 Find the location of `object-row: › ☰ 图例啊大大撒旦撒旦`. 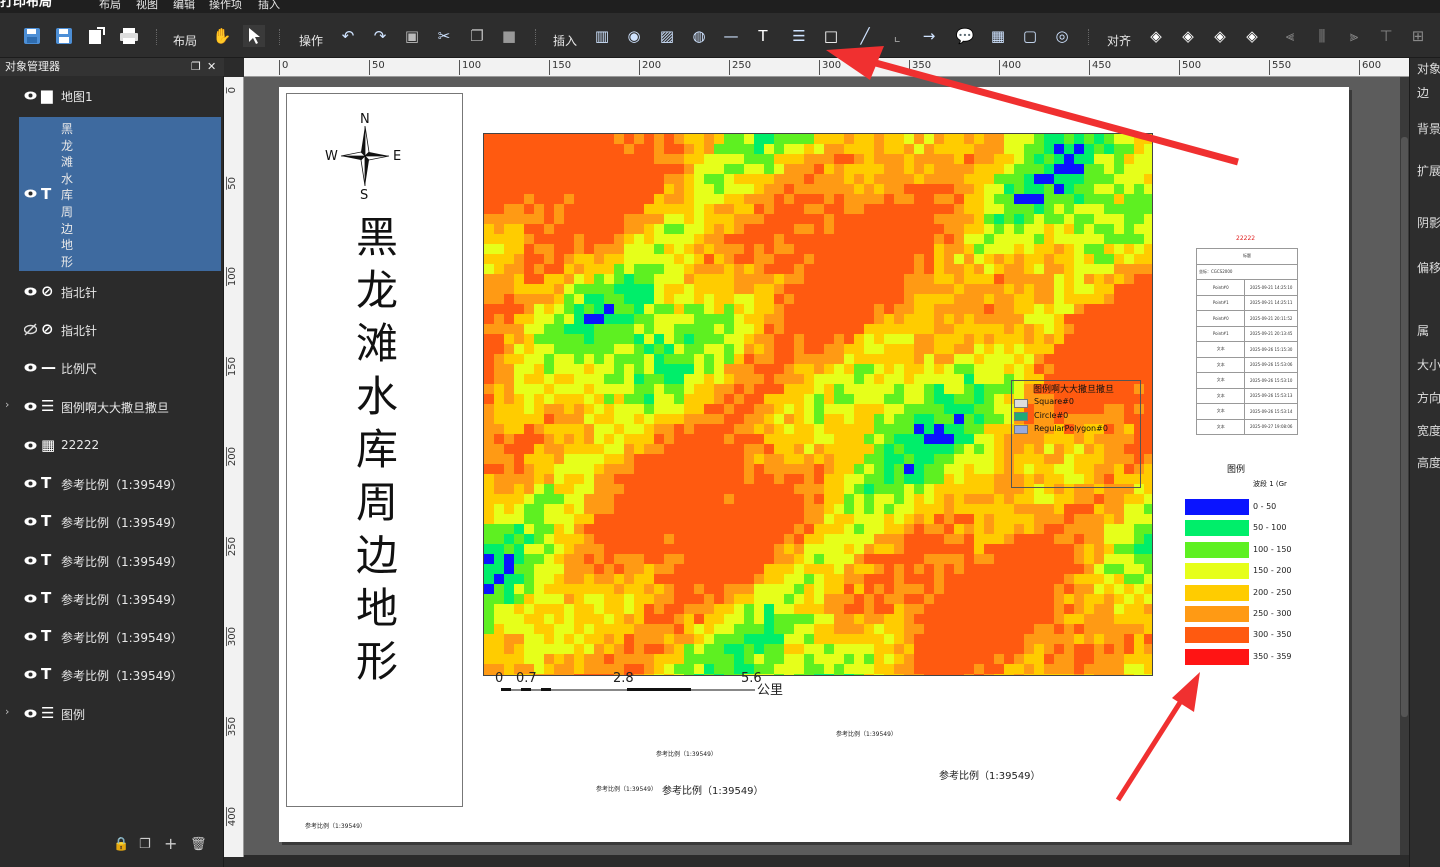

object-row: › ☰ 图例啊大大撒旦撒旦 is located at coordinates (112, 406).